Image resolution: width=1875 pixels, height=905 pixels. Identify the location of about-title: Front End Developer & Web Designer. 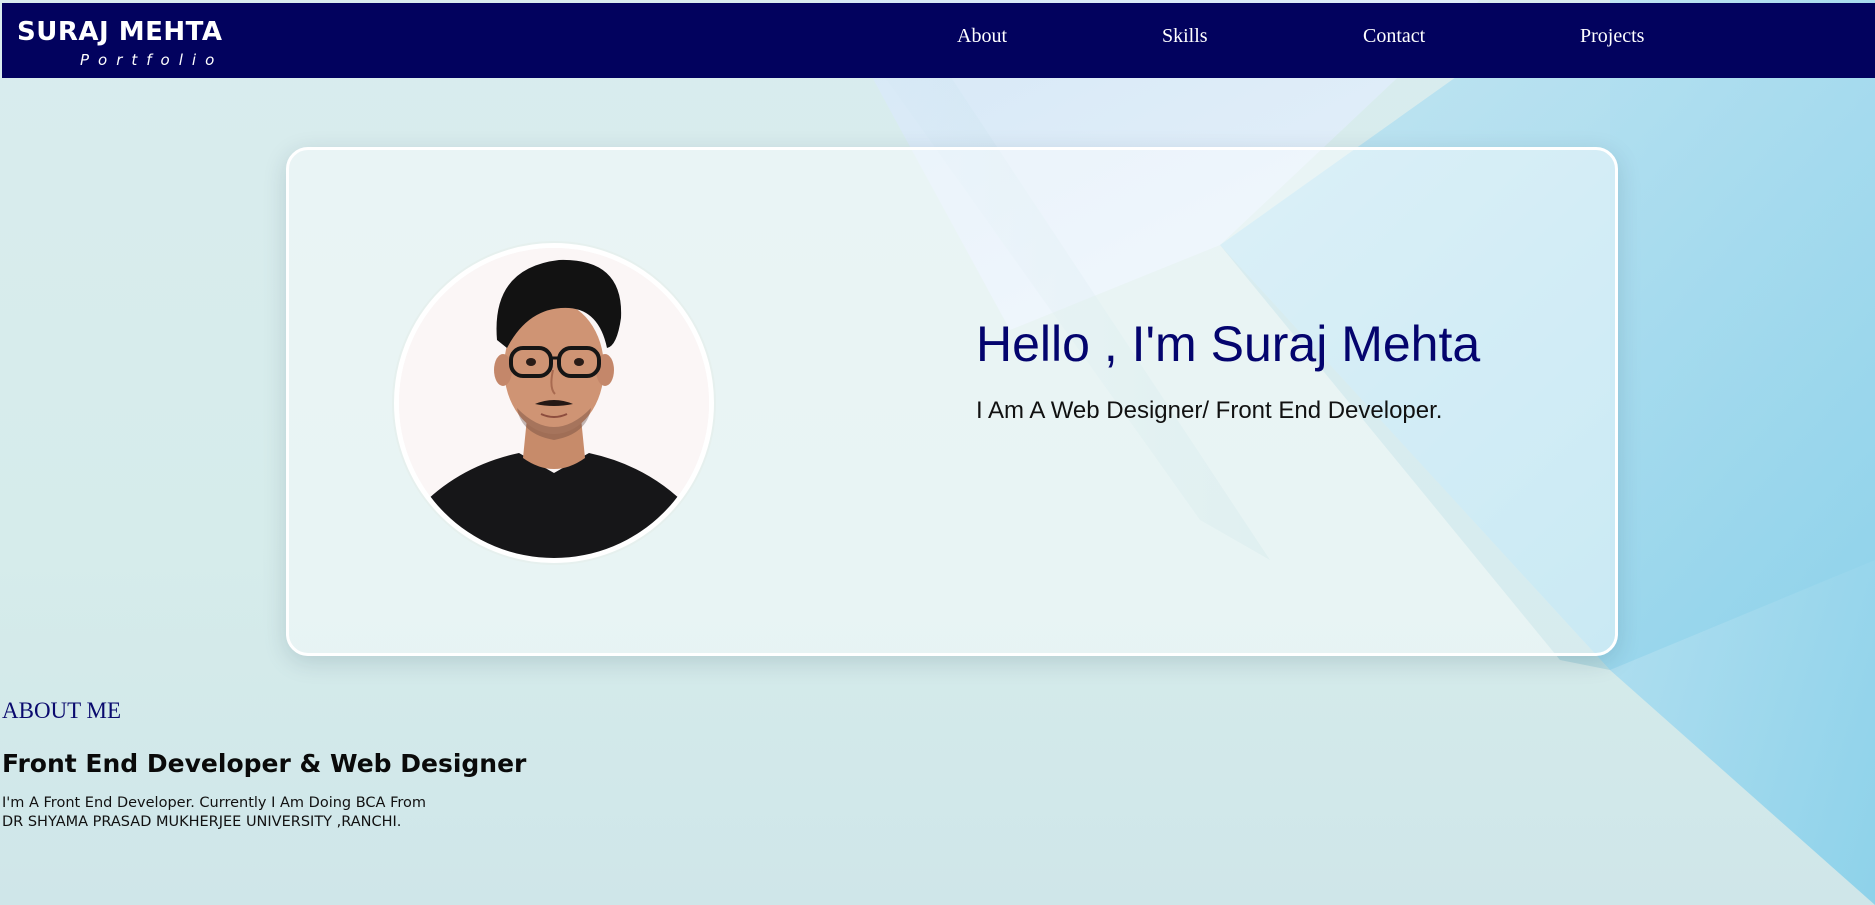
(264, 763).